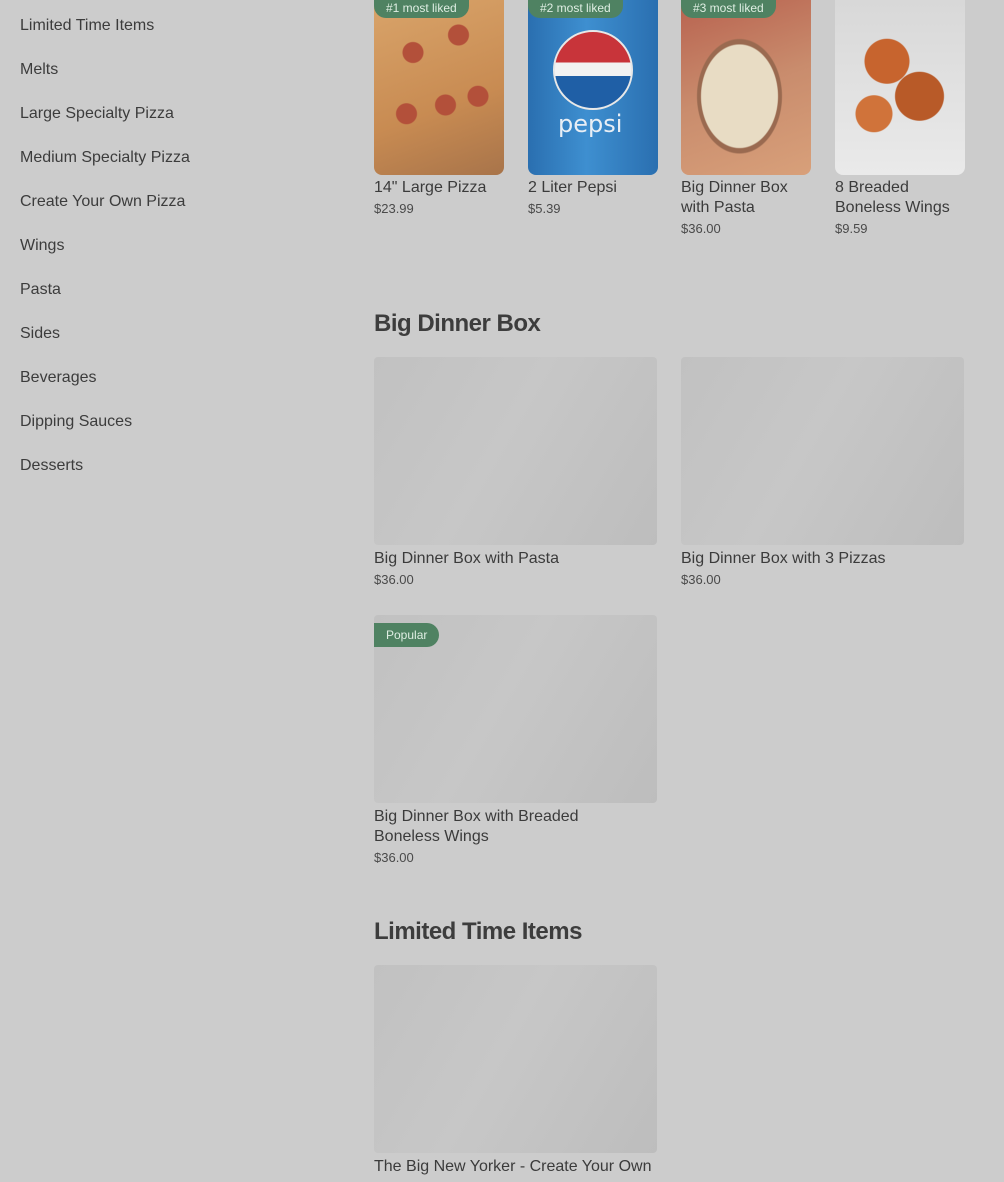 The width and height of the screenshot is (1004, 1182). What do you see at coordinates (170, 302) in the screenshot?
I see `sidebar-item-pasta: Pasta` at bounding box center [170, 302].